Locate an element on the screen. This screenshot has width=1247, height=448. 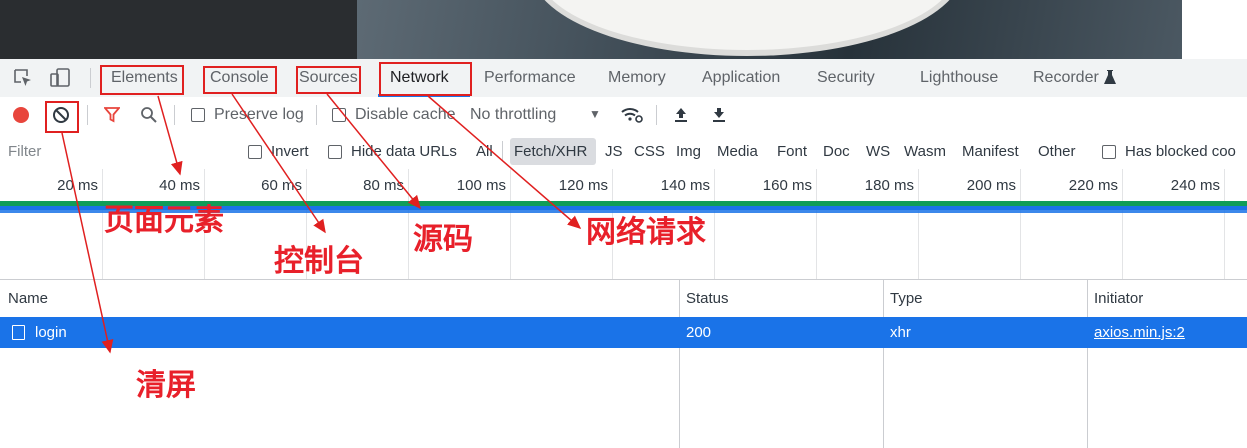
timeline-tick: 80 ms is located at coordinates (383, 185).